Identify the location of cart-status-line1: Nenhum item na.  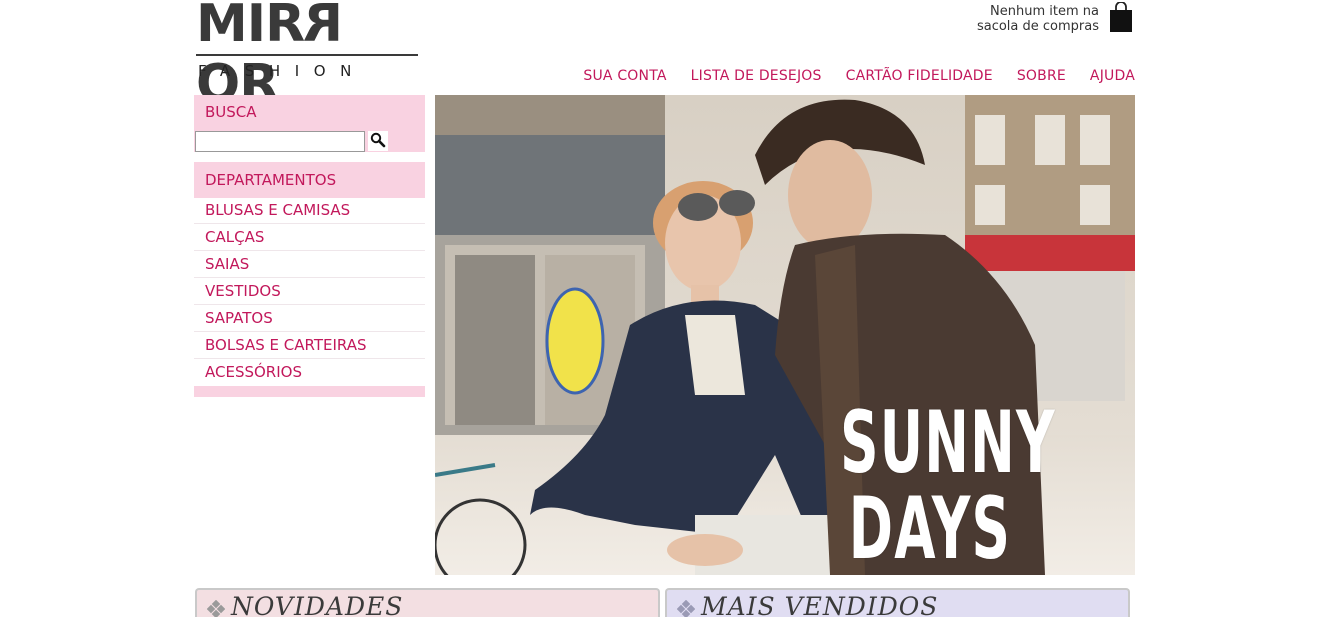
(1044, 11).